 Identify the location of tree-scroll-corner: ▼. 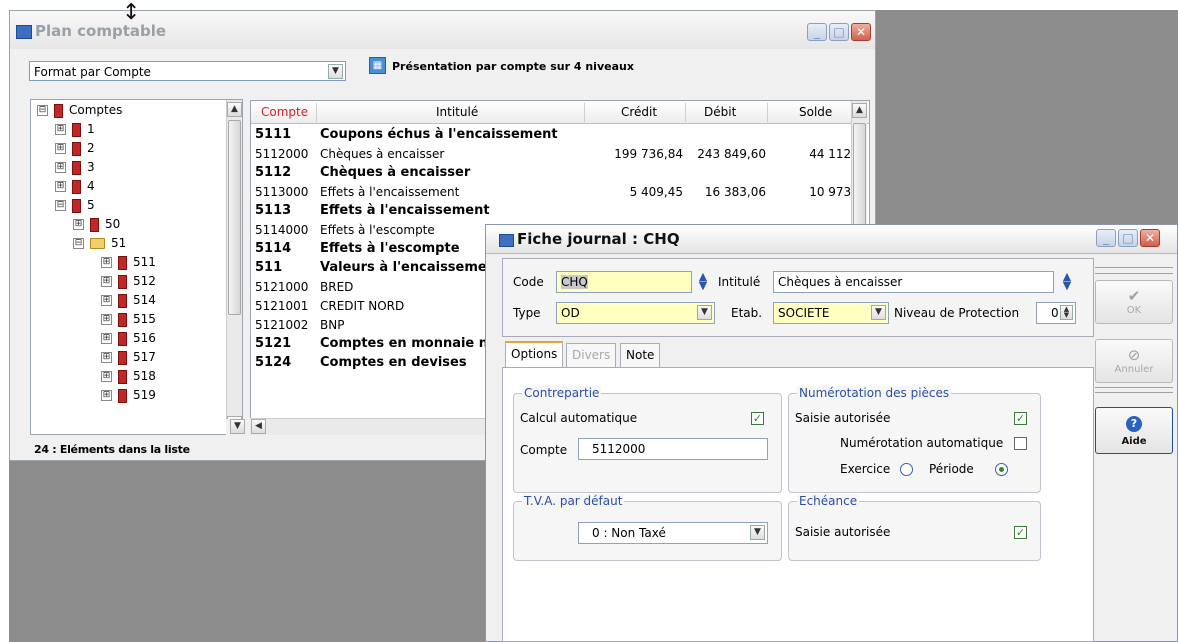
(237, 427).